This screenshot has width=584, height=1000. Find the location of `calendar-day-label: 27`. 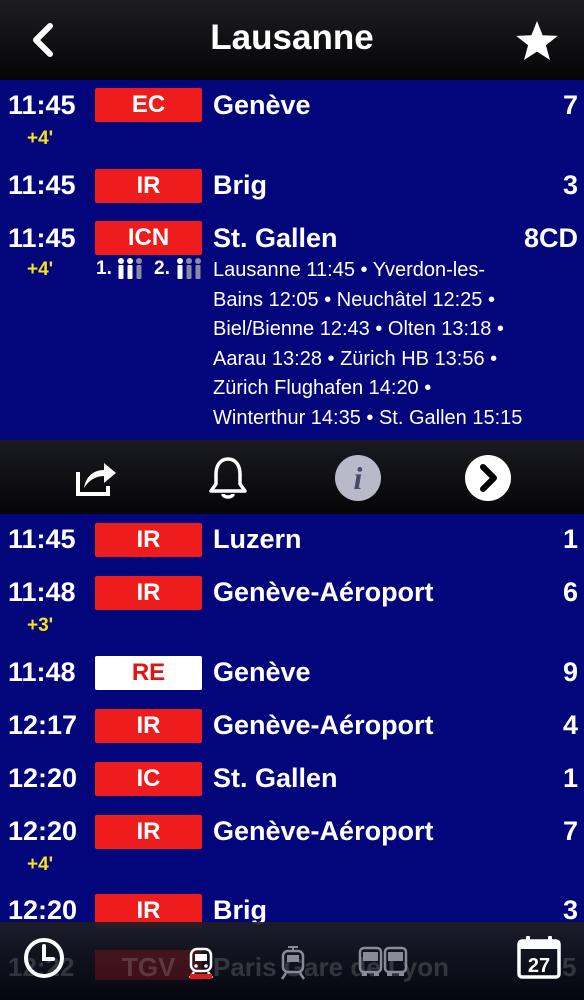

calendar-day-label: 27 is located at coordinates (539, 966).